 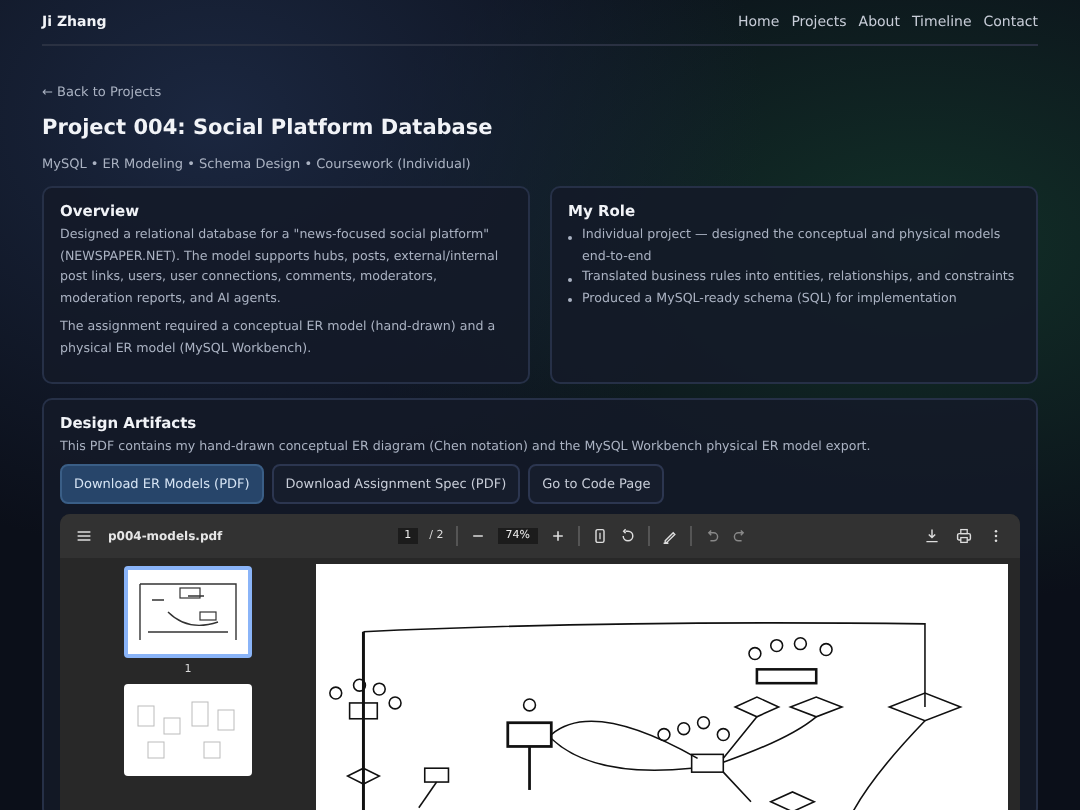 What do you see at coordinates (600, 536) in the screenshot?
I see `fit-page-icon` at bounding box center [600, 536].